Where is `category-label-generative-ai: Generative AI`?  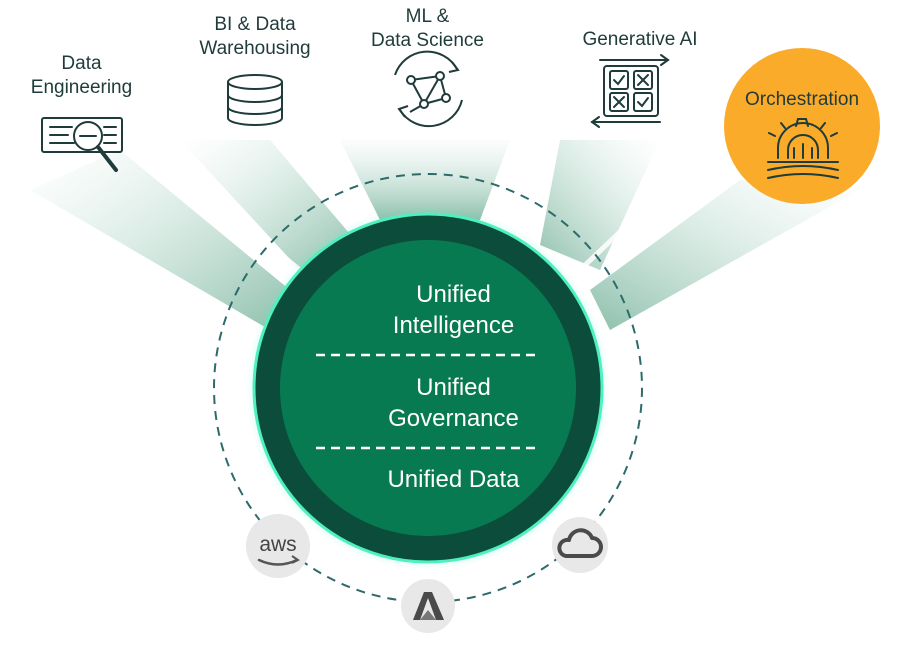
category-label-generative-ai: Generative AI is located at coordinates (640, 40).